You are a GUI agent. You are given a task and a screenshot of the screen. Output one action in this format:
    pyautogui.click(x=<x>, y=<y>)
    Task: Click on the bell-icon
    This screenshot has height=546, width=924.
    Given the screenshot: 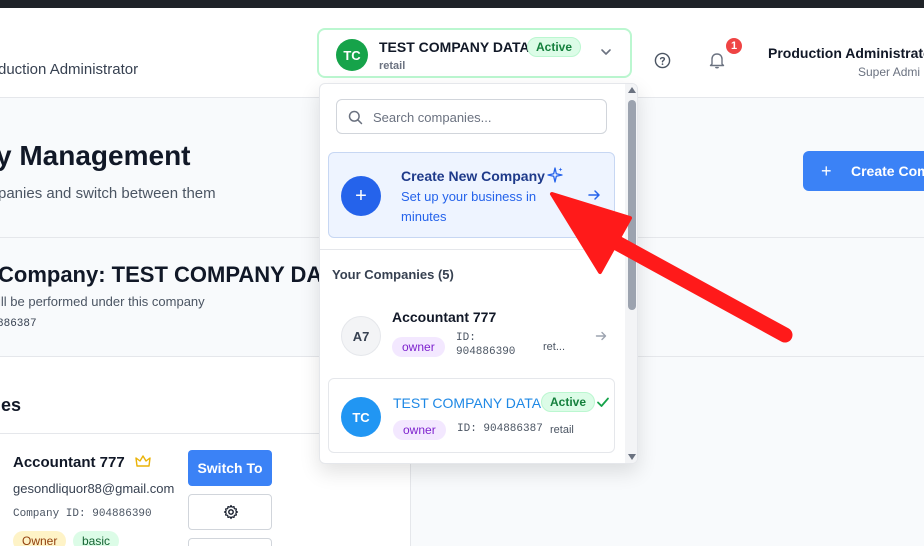 What is the action you would take?
    pyautogui.click(x=717, y=60)
    